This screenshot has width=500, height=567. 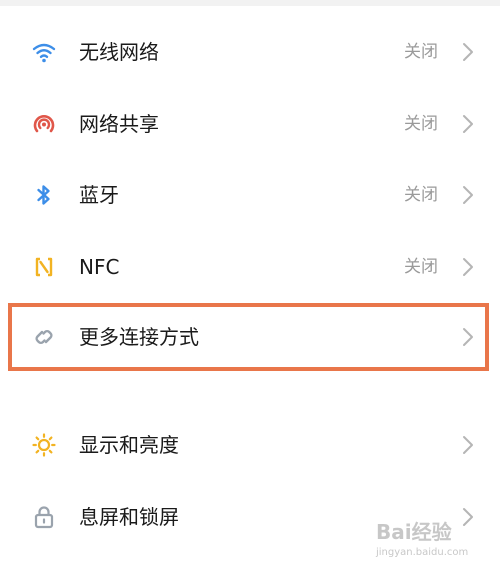 I want to click on settings-item-more-connections: 更多连接方式, so click(x=250, y=337).